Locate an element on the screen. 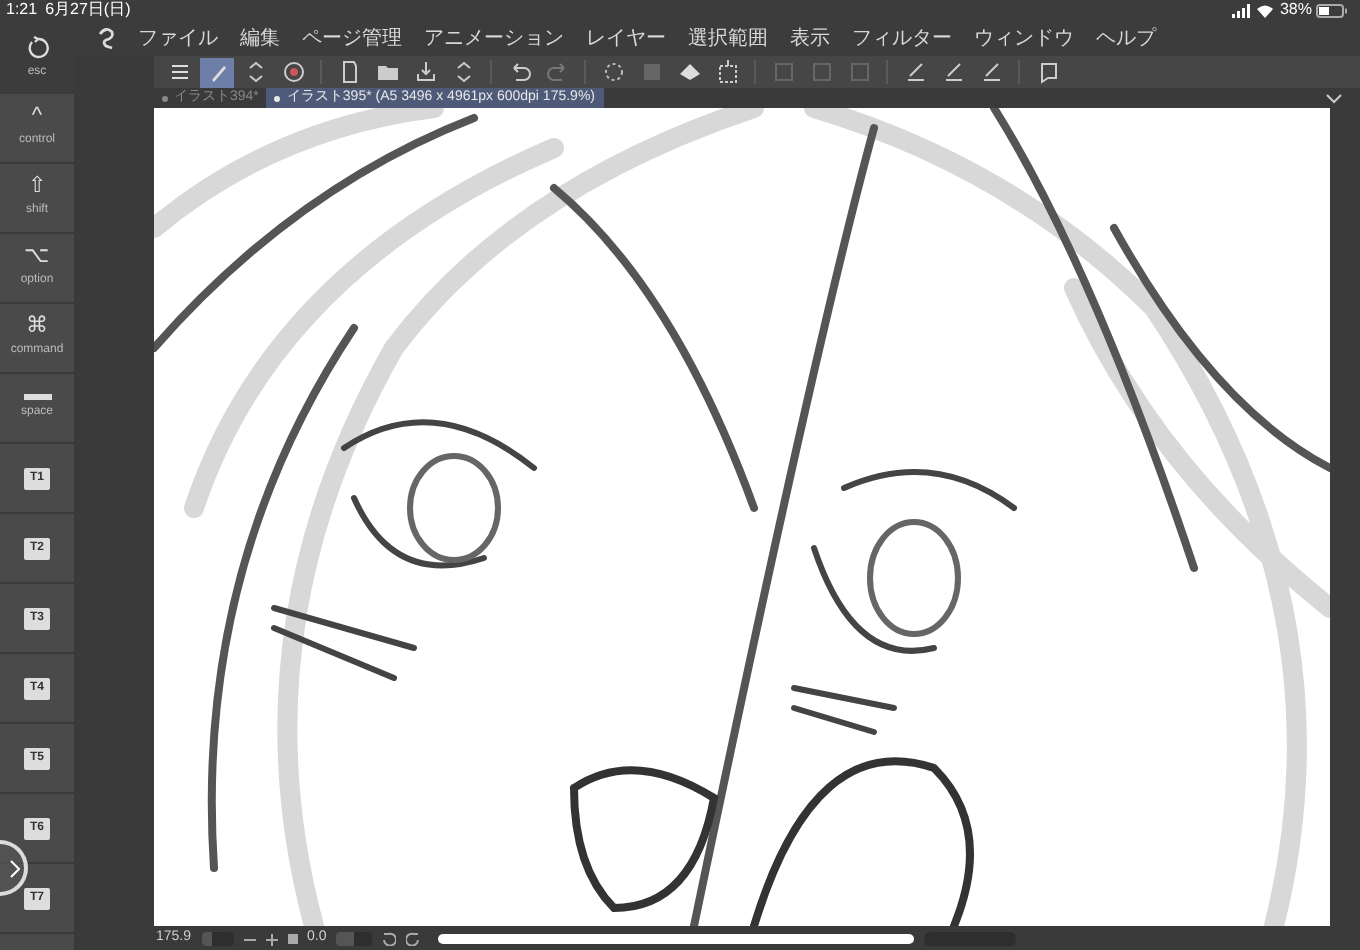 Image resolution: width=1360 pixels, height=950 pixels. menu-icon is located at coordinates (179, 72).